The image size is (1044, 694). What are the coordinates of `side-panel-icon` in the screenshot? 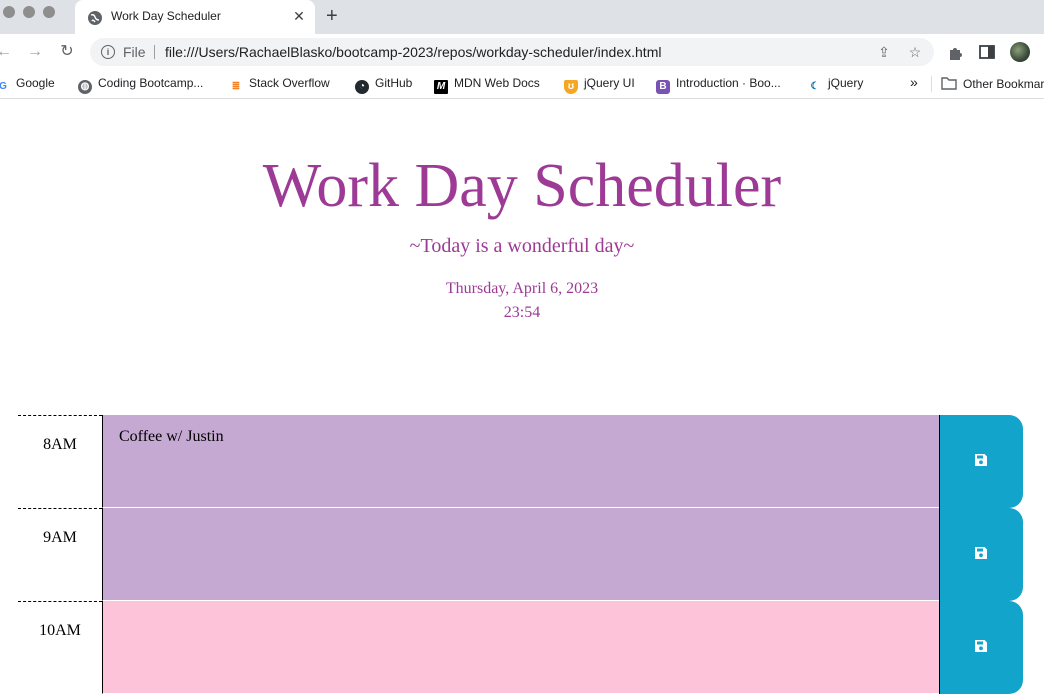 It's located at (987, 52).